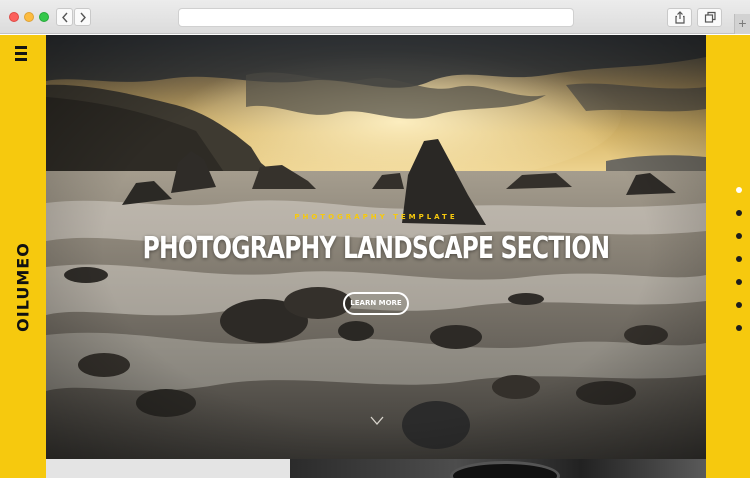  I want to click on show-tabs-button, so click(709, 17).